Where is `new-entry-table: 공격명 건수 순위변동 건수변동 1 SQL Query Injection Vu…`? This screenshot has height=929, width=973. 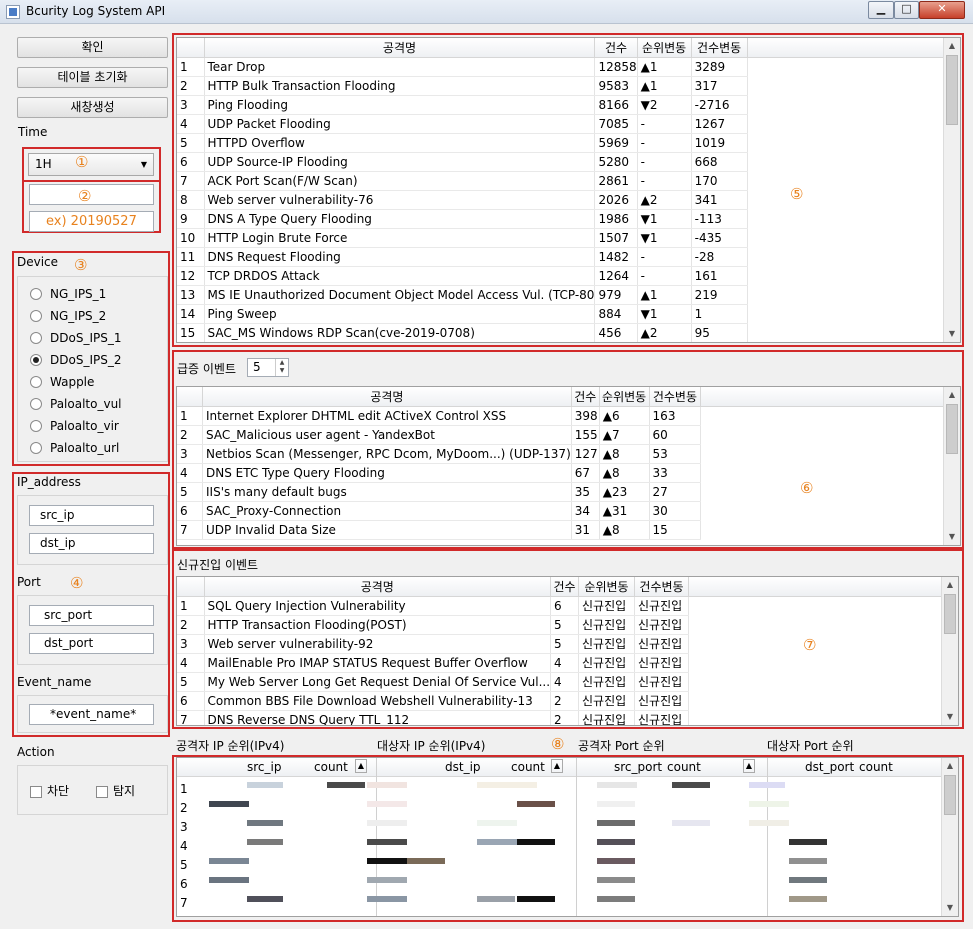 new-entry-table: 공격명 건수 순위변동 건수변동 1 SQL Query Injection Vu… is located at coordinates (567, 651).